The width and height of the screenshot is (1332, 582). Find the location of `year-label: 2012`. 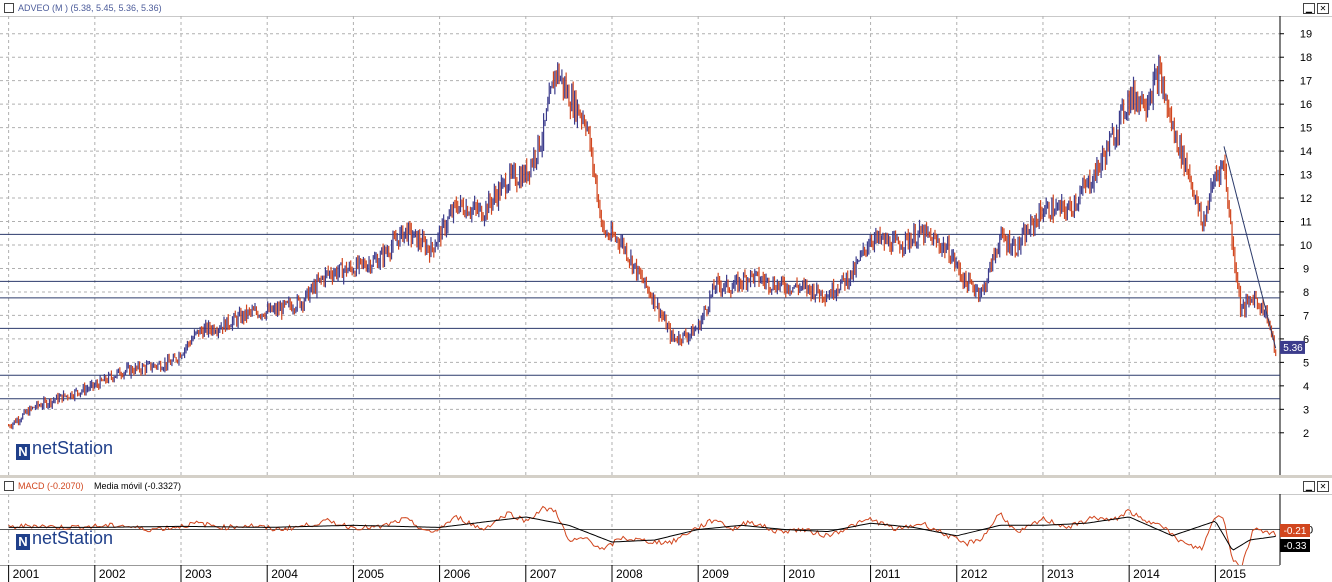

year-label: 2012 is located at coordinates (974, 574).